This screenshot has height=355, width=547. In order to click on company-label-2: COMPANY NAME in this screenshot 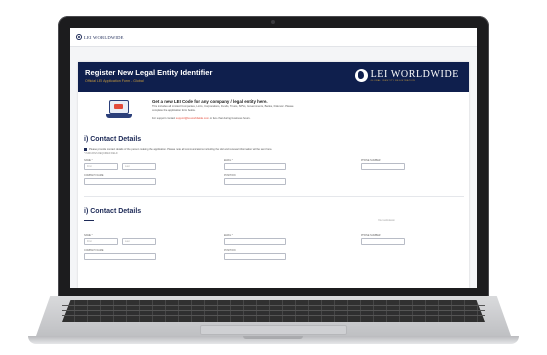, I will do `click(94, 250)`.